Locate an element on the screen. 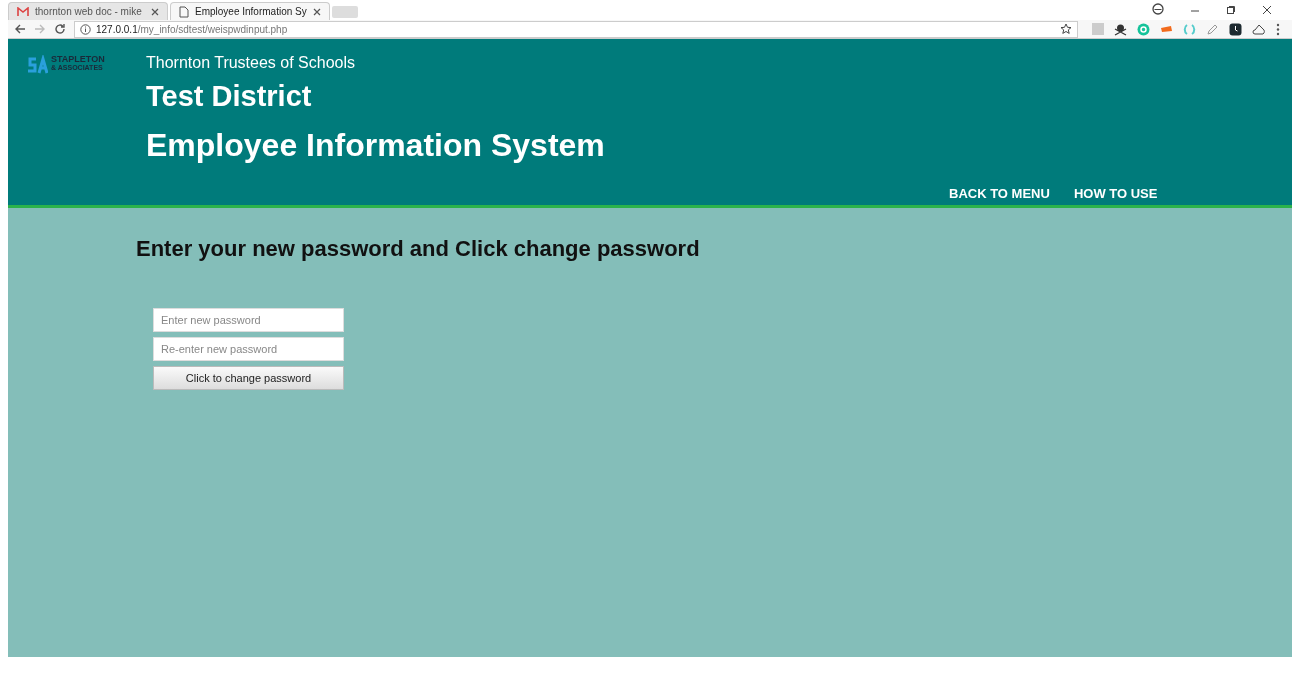 This screenshot has height=685, width=1292. tab-title: Employee Information Sy is located at coordinates (251, 11).